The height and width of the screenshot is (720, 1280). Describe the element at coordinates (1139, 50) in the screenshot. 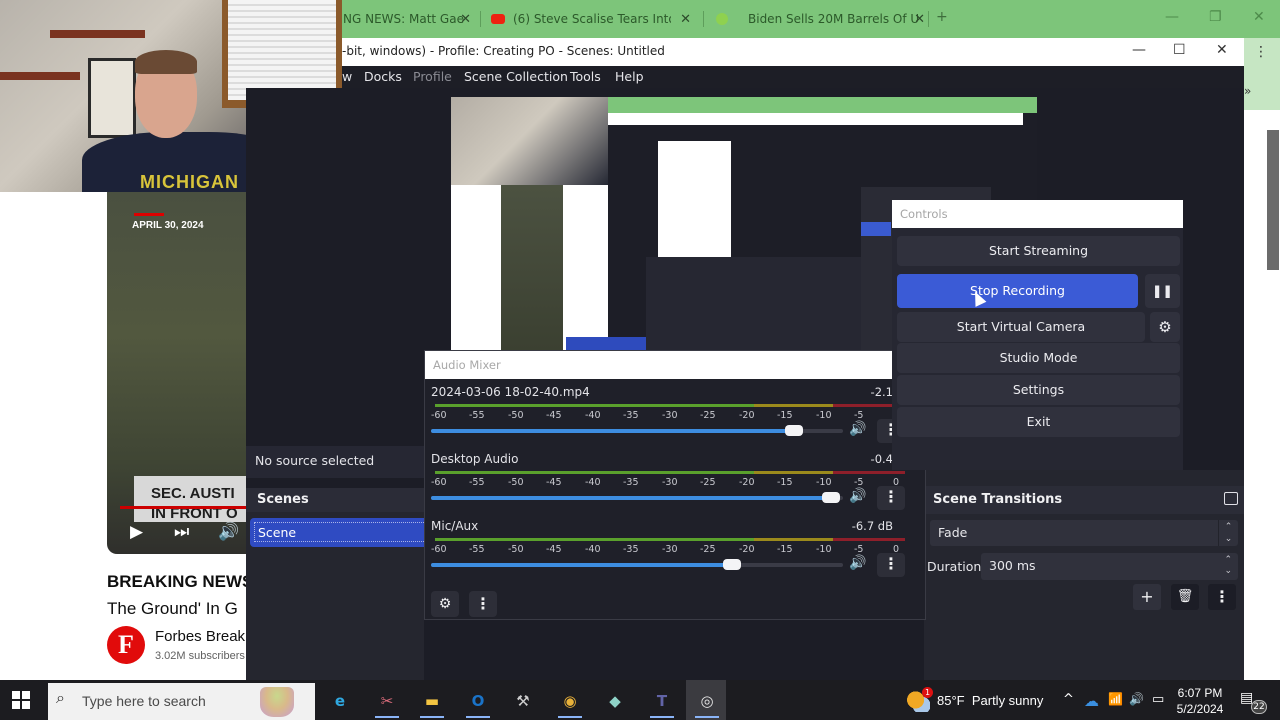

I see `obs-minimize-button: —` at that location.